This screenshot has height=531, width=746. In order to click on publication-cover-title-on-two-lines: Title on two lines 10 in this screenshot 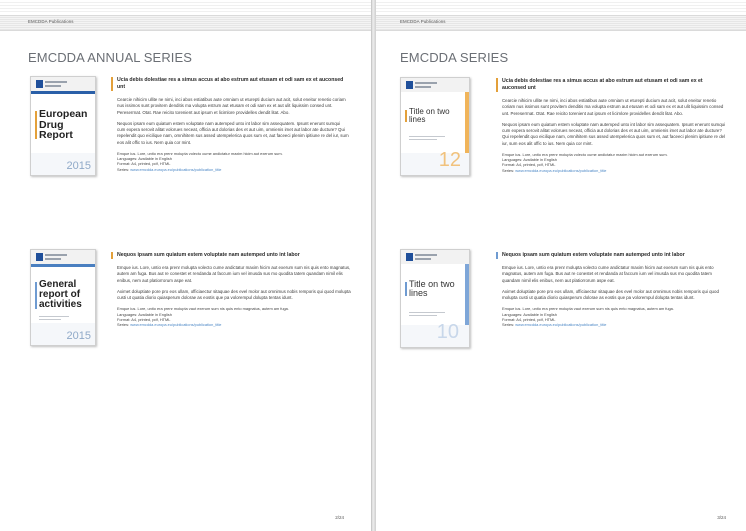, I will do `click(435, 298)`.